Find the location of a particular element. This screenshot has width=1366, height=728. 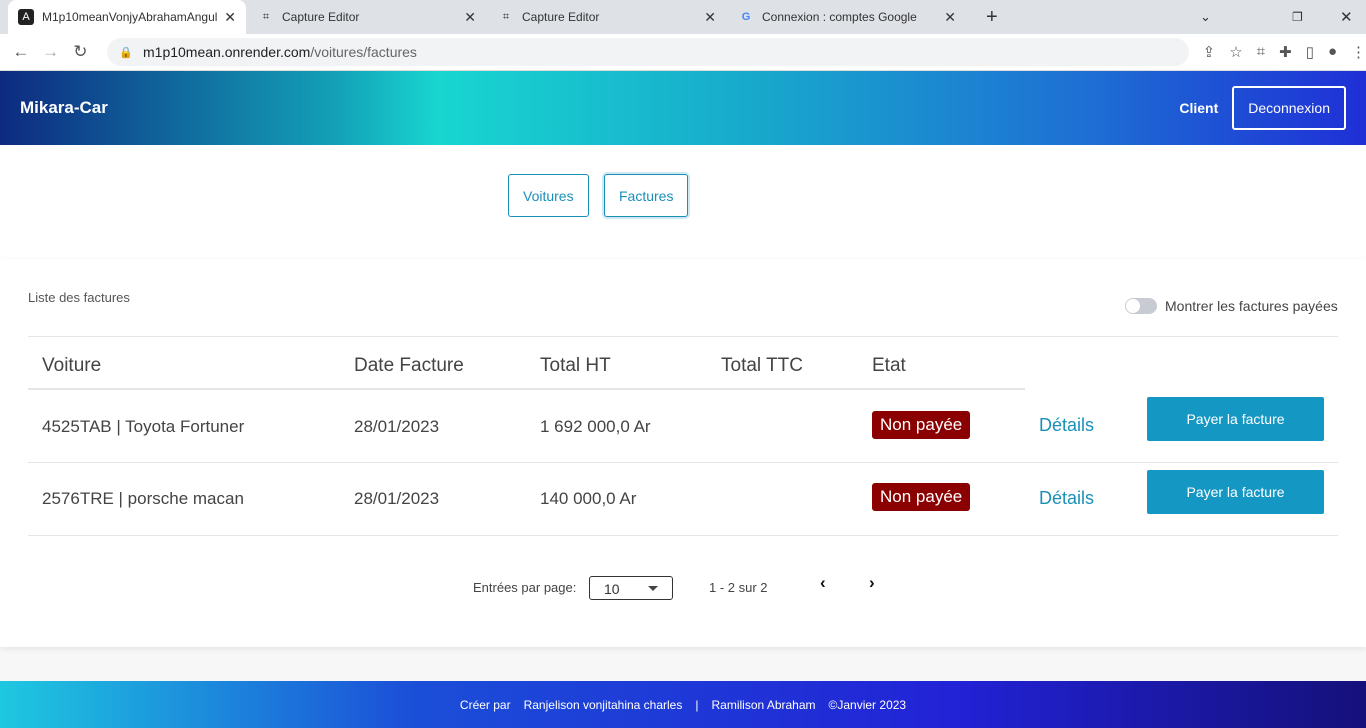

lock-icon: 🔒 is located at coordinates (126, 52).